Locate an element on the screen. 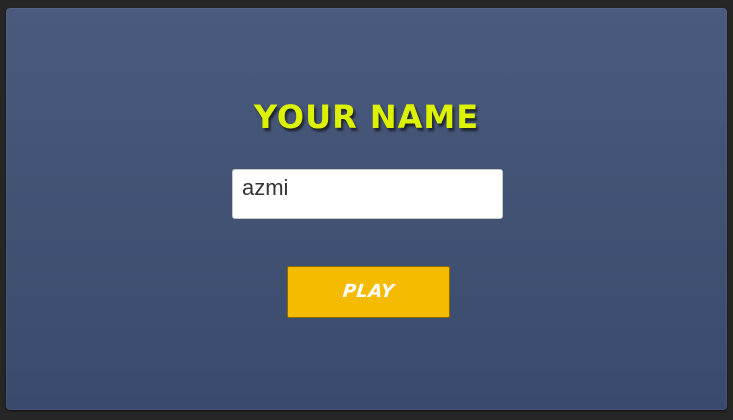 This screenshot has height=420, width=733. play-button-label: PLAY is located at coordinates (368, 291).